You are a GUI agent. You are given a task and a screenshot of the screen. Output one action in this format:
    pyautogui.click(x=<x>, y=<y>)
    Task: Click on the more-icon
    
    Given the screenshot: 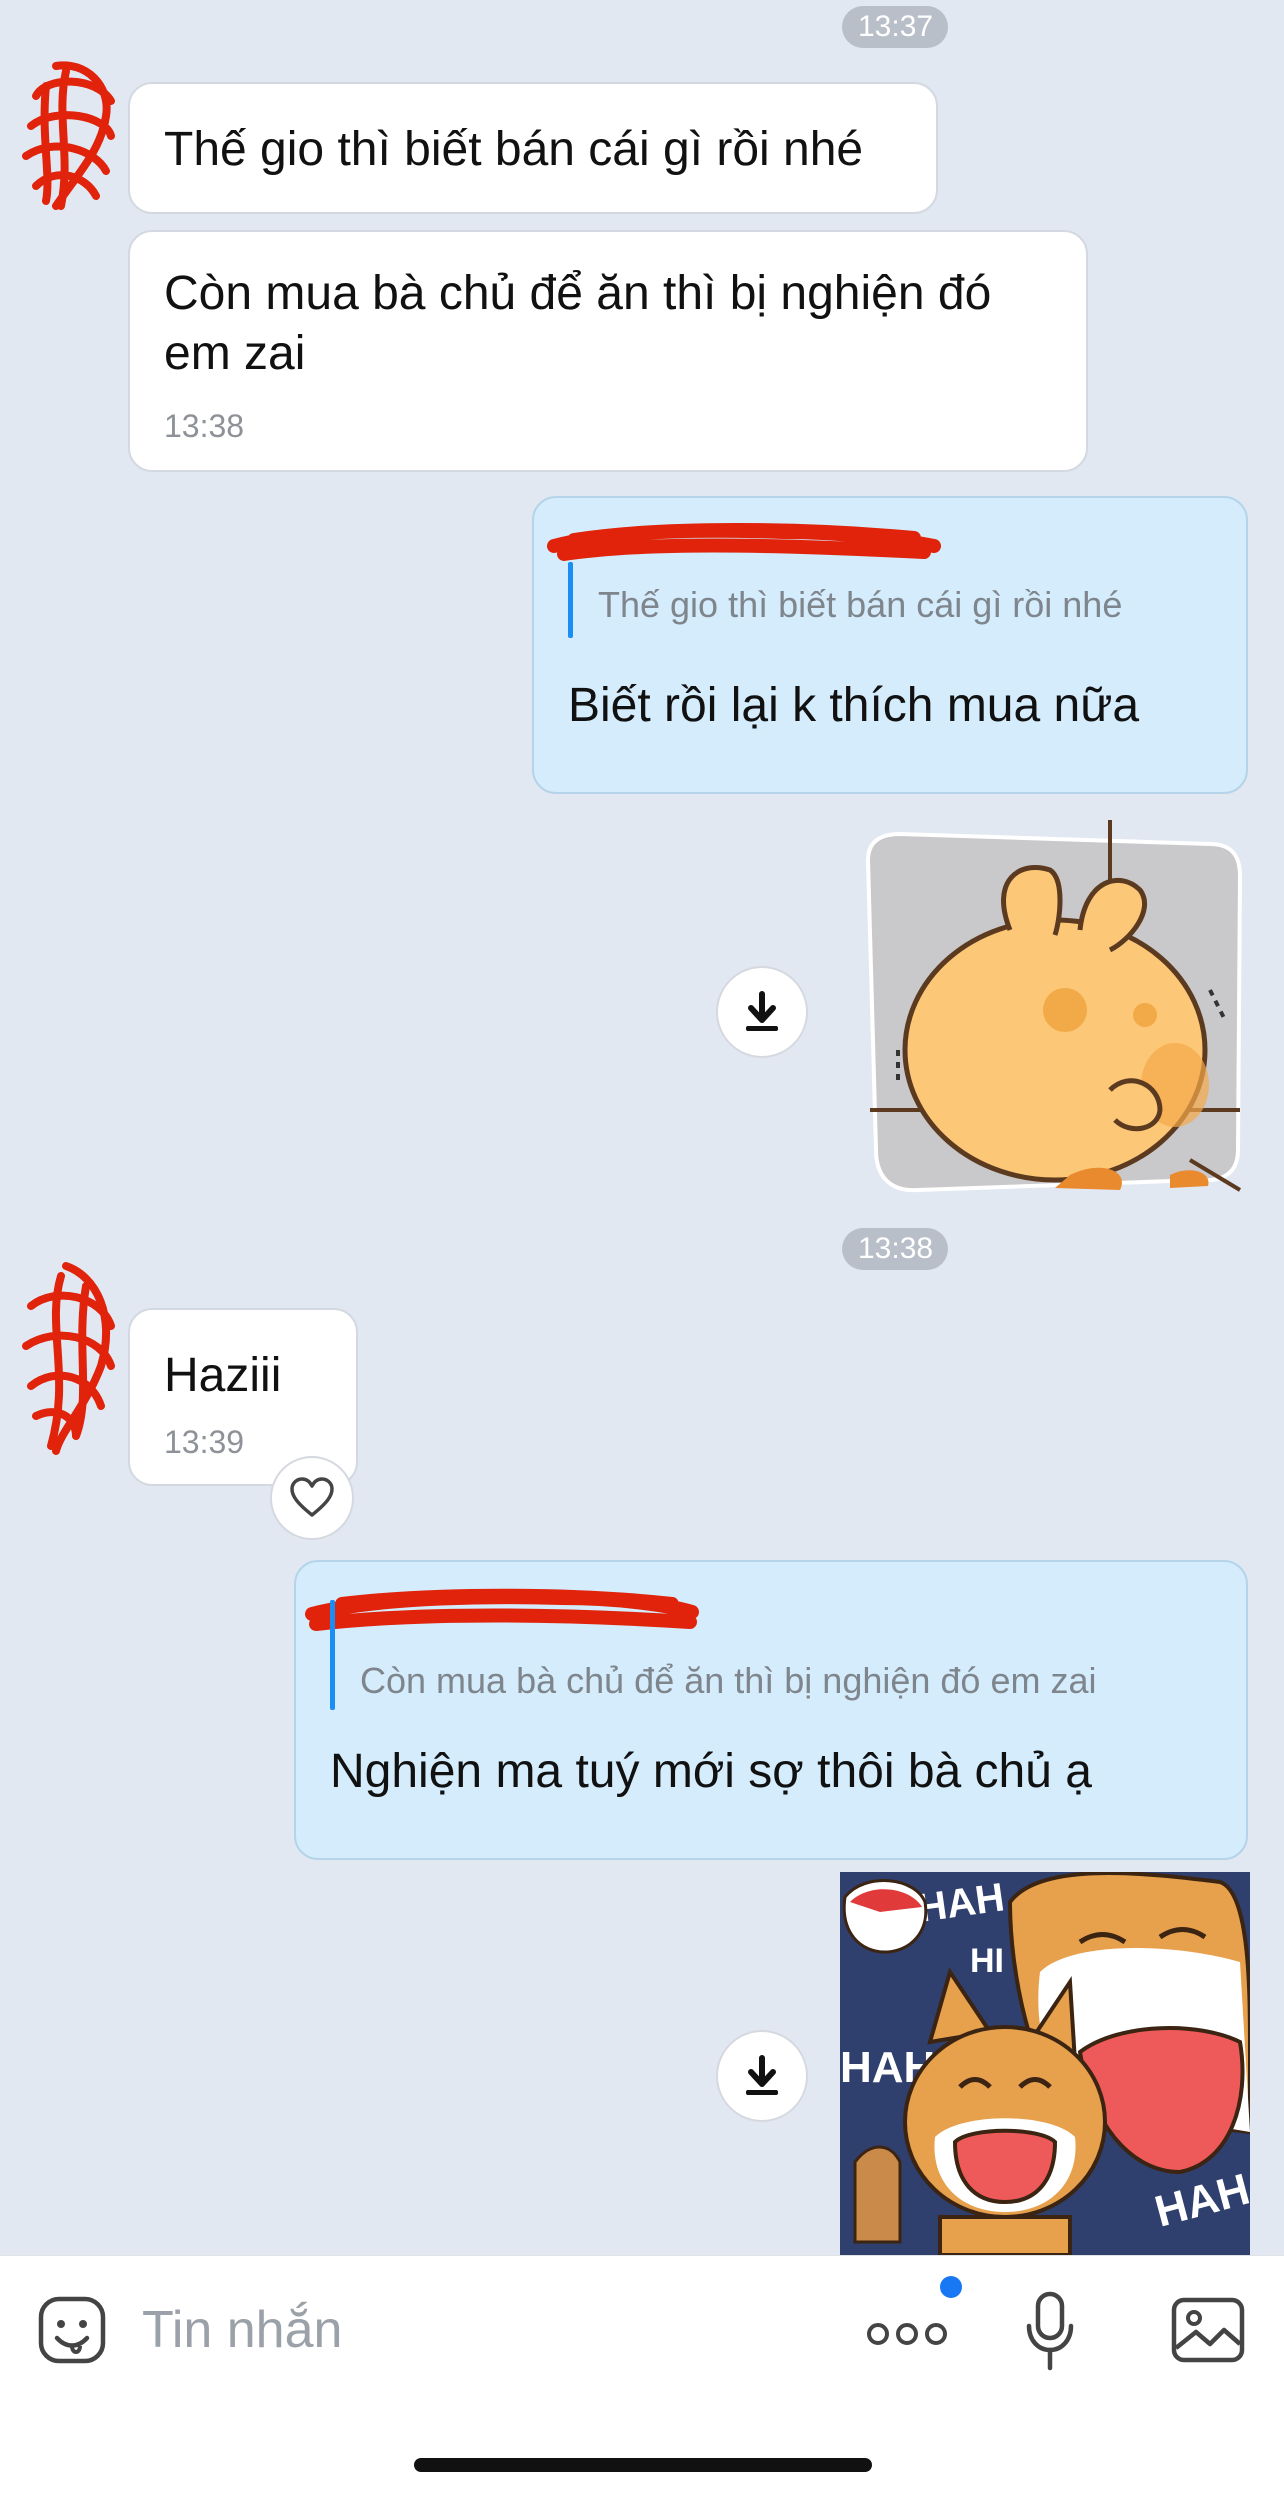 What is the action you would take?
    pyautogui.click(x=907, y=2331)
    